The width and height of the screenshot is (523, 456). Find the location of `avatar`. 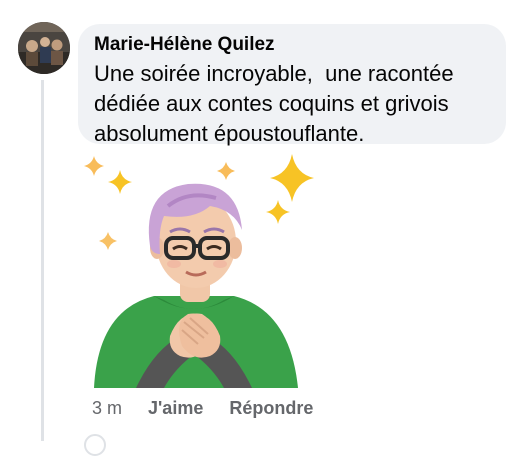

avatar is located at coordinates (44, 48).